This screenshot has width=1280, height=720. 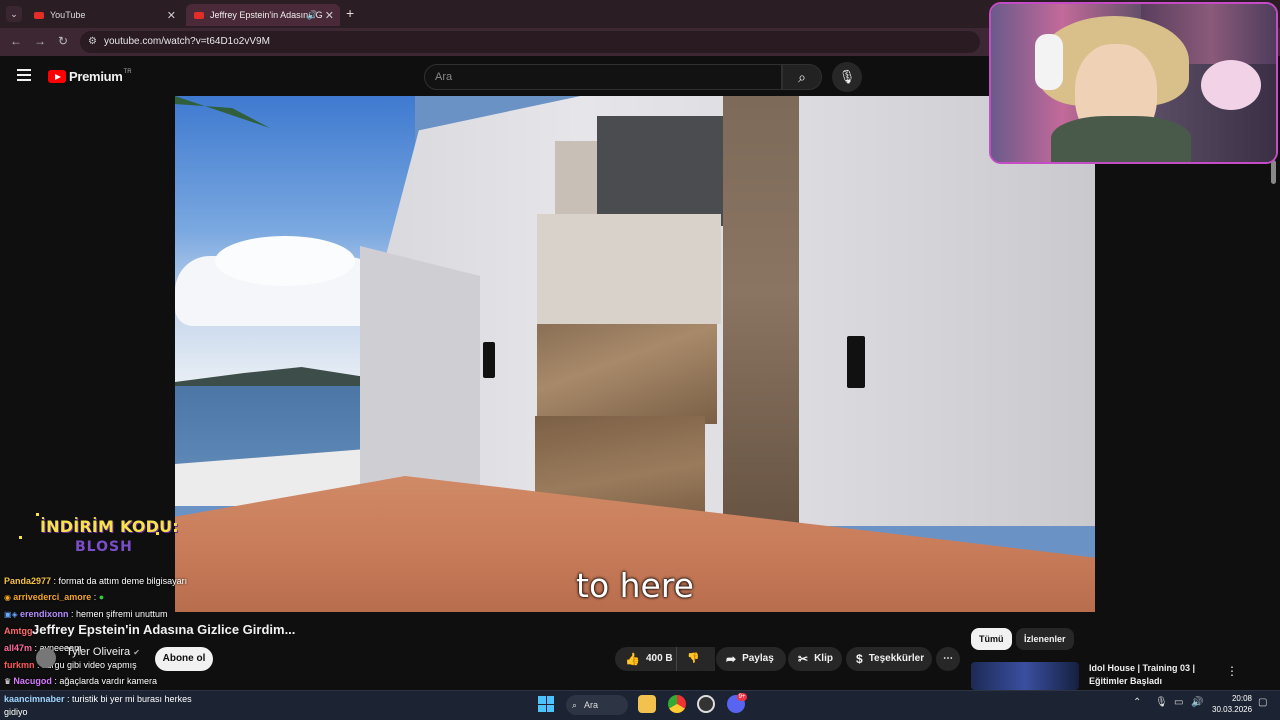 What do you see at coordinates (896, 658) in the screenshot?
I see `thanks-label: Teşekkürler` at bounding box center [896, 658].